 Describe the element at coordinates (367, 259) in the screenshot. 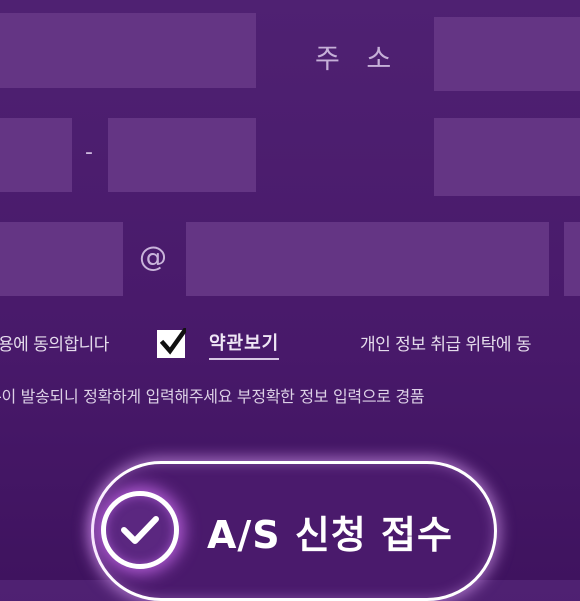

I see `email-domain-input` at that location.